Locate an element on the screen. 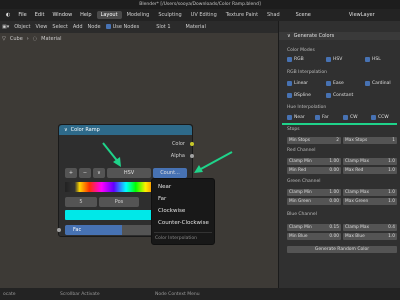  menu-edit: Edit is located at coordinates (40, 15).